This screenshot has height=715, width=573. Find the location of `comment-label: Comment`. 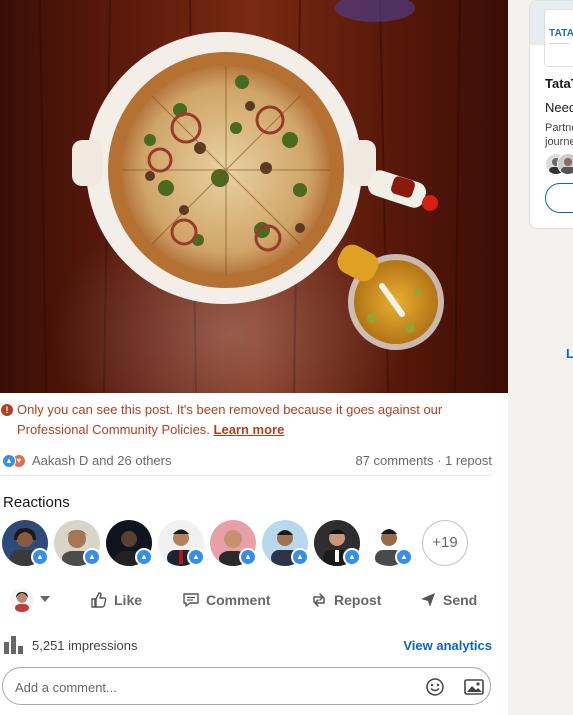

comment-label: Comment is located at coordinates (238, 600).